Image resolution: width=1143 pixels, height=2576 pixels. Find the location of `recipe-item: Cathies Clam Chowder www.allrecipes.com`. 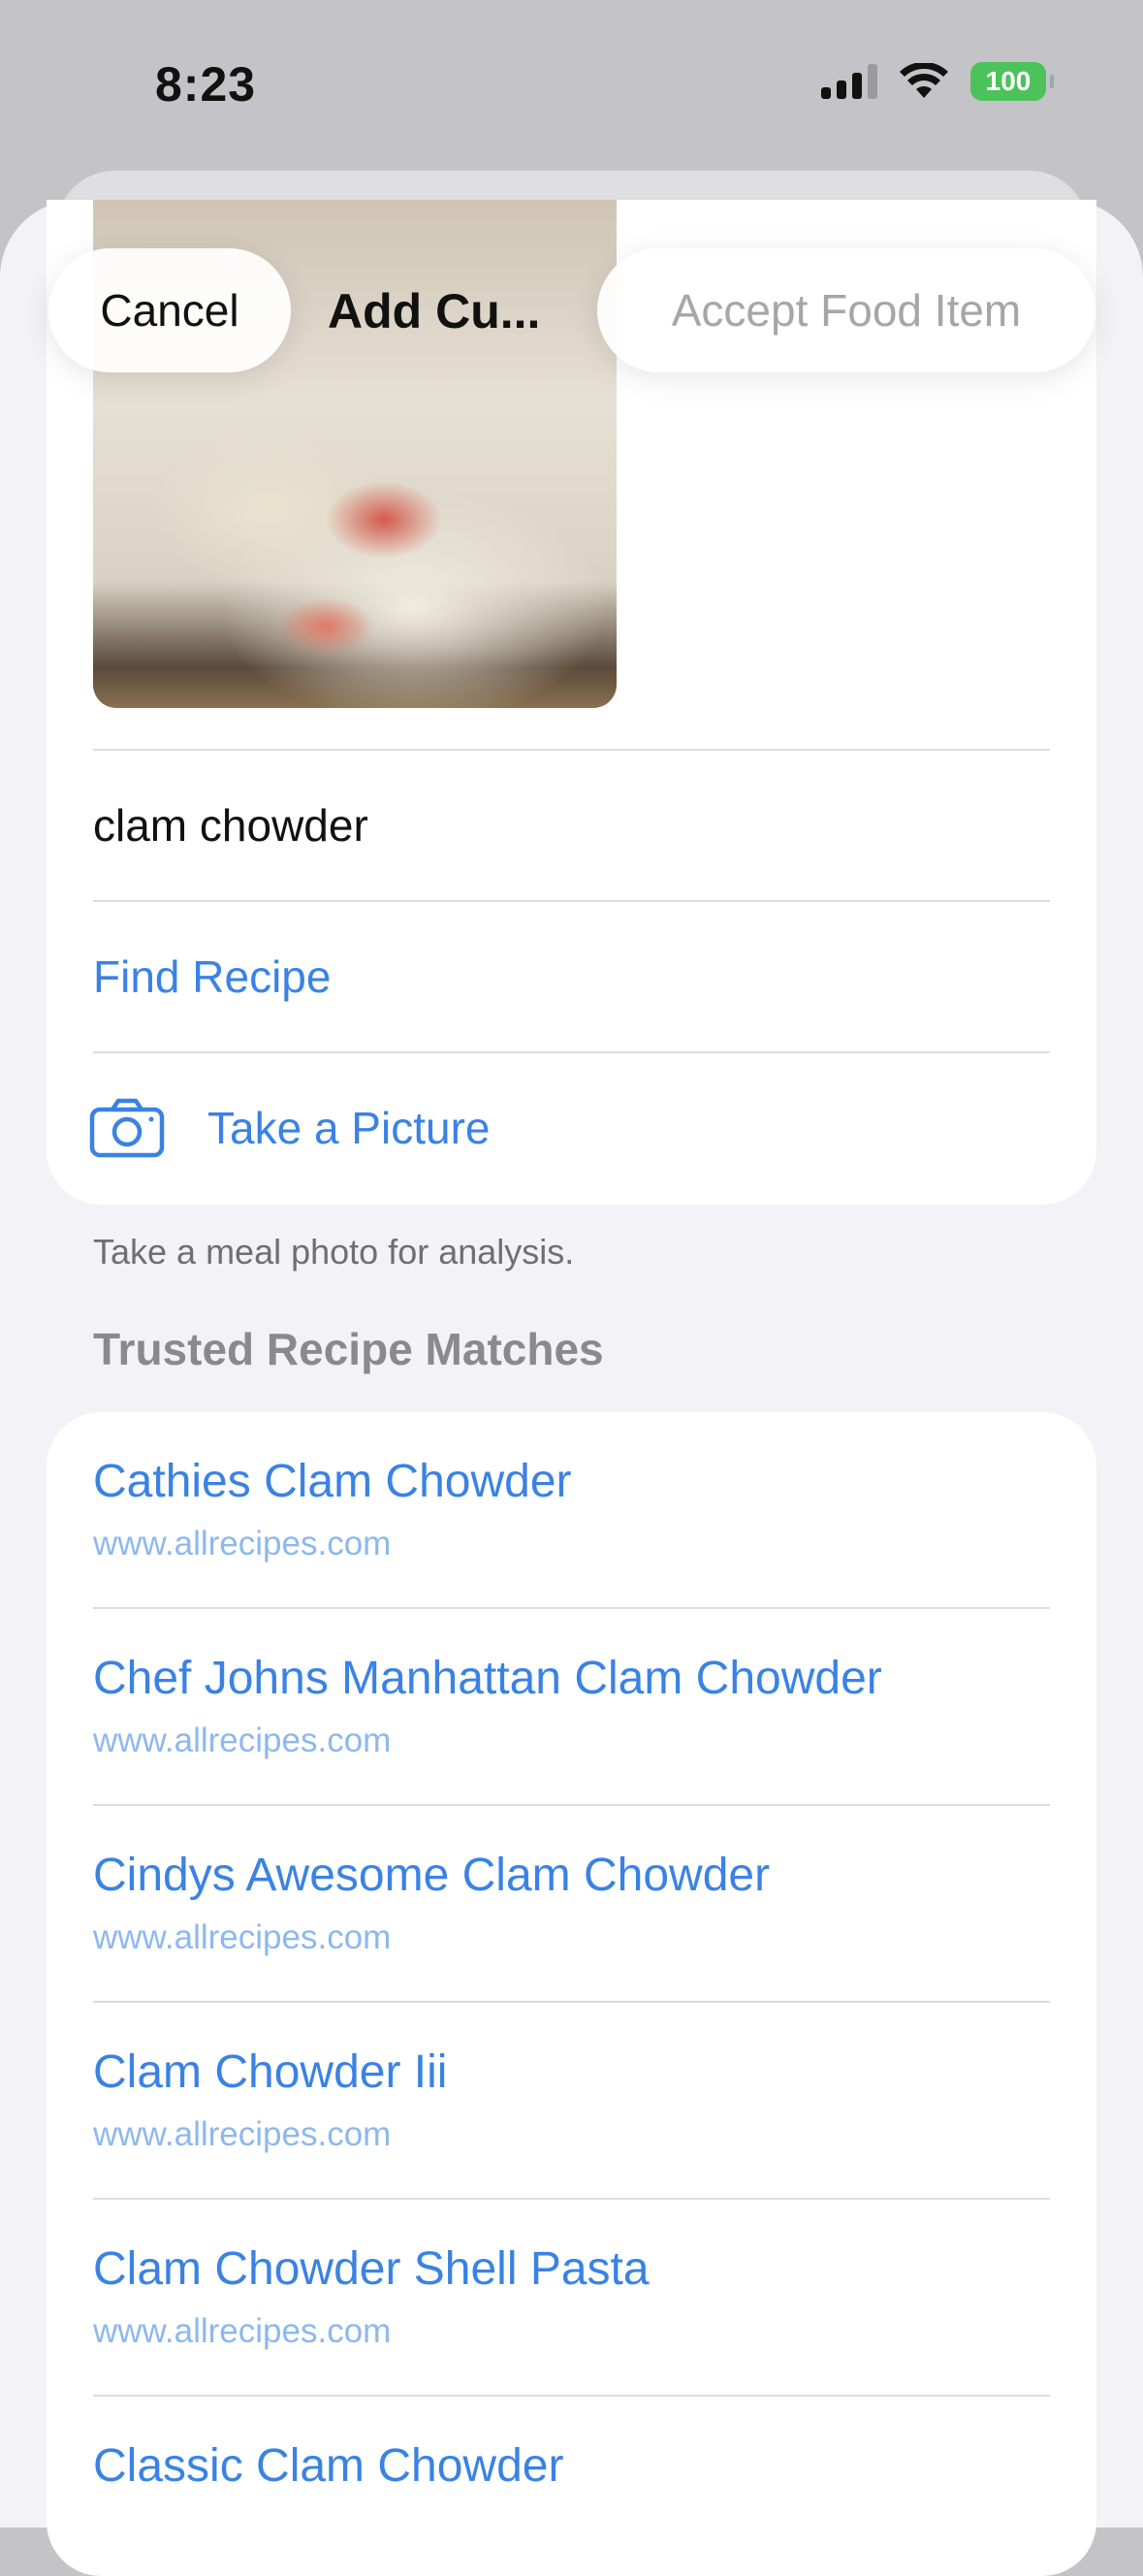

recipe-item: Cathies Clam Chowder www.allrecipes.com is located at coordinates (571, 1510).